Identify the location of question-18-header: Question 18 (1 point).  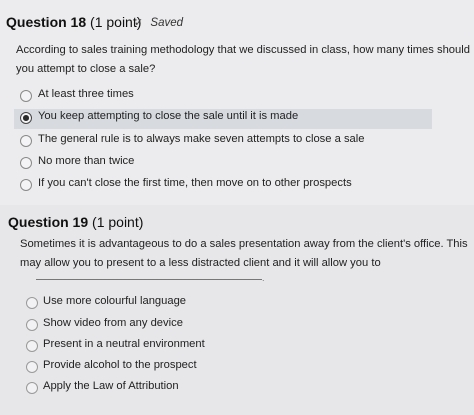
(73, 22).